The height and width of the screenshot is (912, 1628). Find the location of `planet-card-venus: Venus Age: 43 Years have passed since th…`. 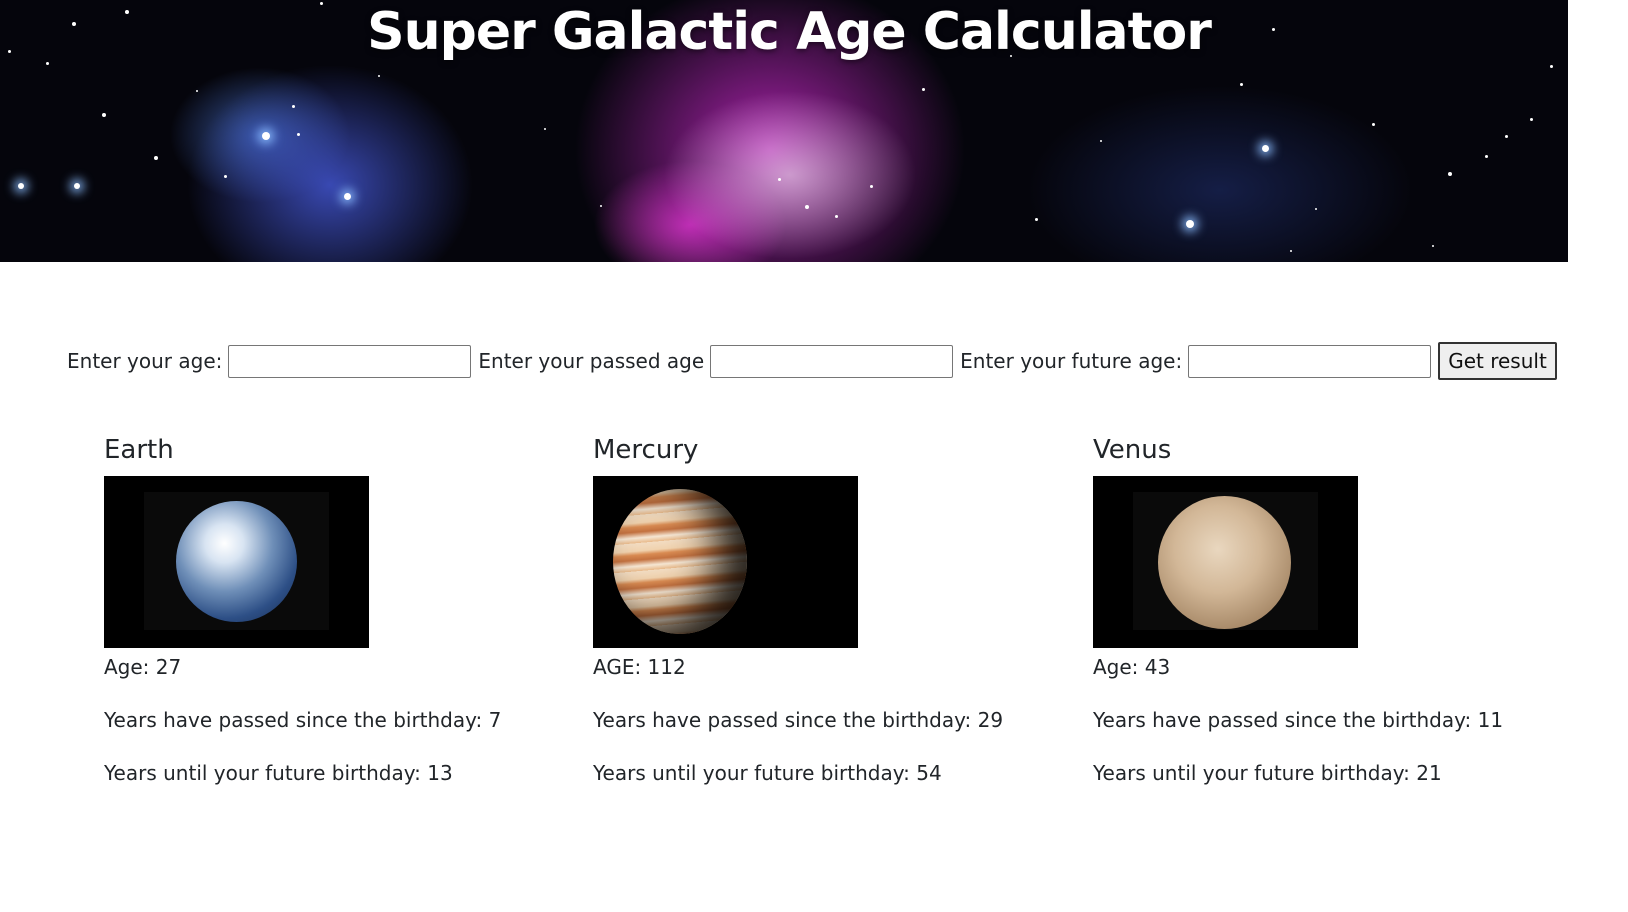

planet-card-venus: Venus Age: 43 Years have passed since th… is located at coordinates (1303, 610).